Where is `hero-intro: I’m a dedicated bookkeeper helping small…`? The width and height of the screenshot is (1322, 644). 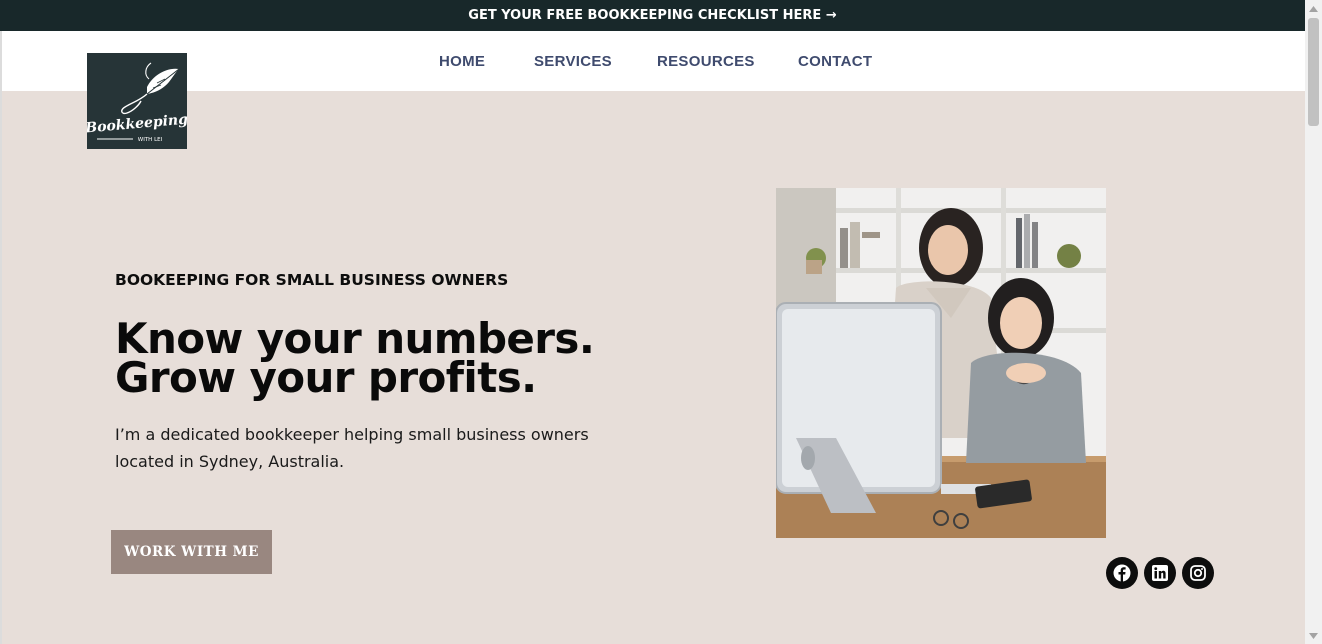
hero-intro: I’m a dedicated bookkeeper helping small… is located at coordinates (352, 448).